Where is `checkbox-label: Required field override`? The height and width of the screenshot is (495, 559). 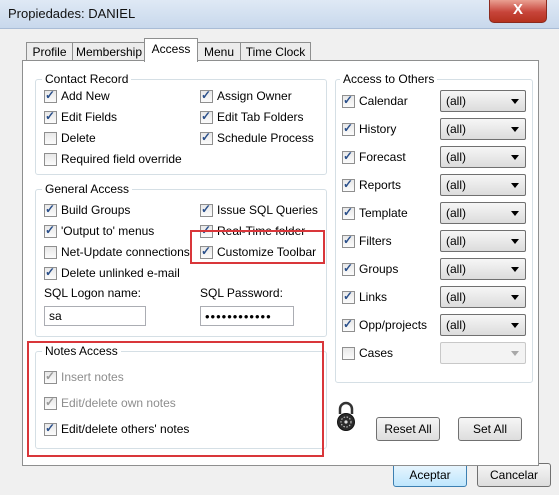
checkbox-label: Required field override is located at coordinates (121, 159).